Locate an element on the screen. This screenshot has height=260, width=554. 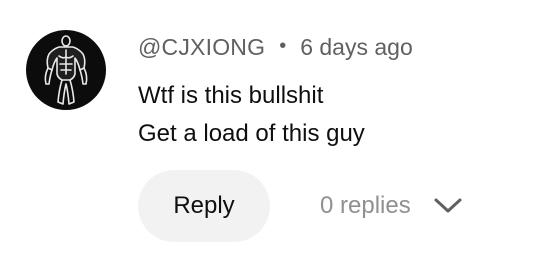
muscular-figure-avatar-icon is located at coordinates (66, 70).